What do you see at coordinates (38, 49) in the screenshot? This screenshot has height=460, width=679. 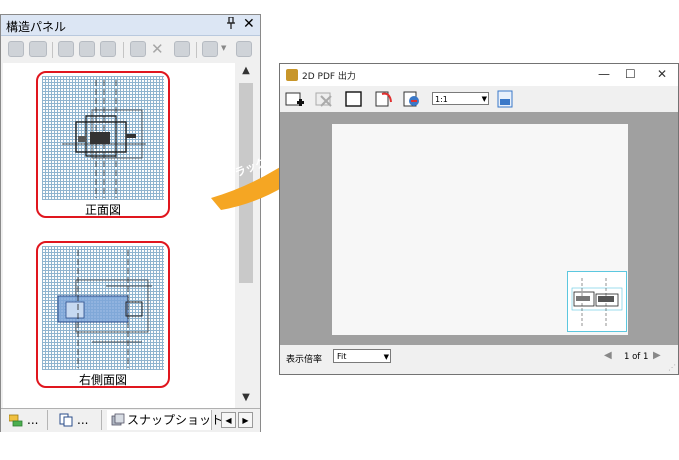 I see `new-window-icon` at bounding box center [38, 49].